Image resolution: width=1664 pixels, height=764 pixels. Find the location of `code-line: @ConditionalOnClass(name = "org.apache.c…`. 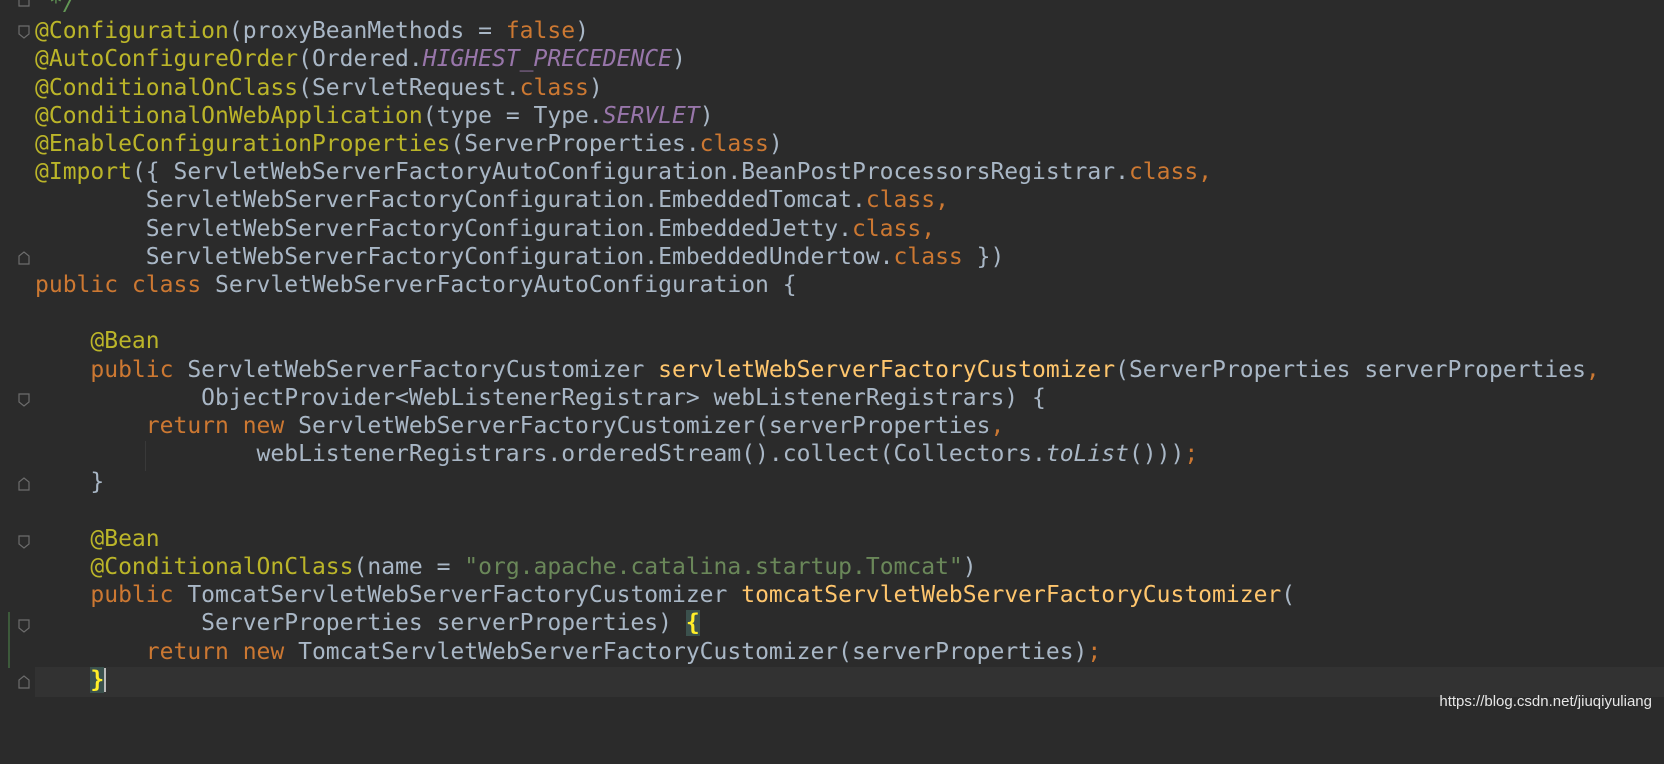

code-line: @ConditionalOnClass(name = "org.apache.c… is located at coordinates (506, 567).